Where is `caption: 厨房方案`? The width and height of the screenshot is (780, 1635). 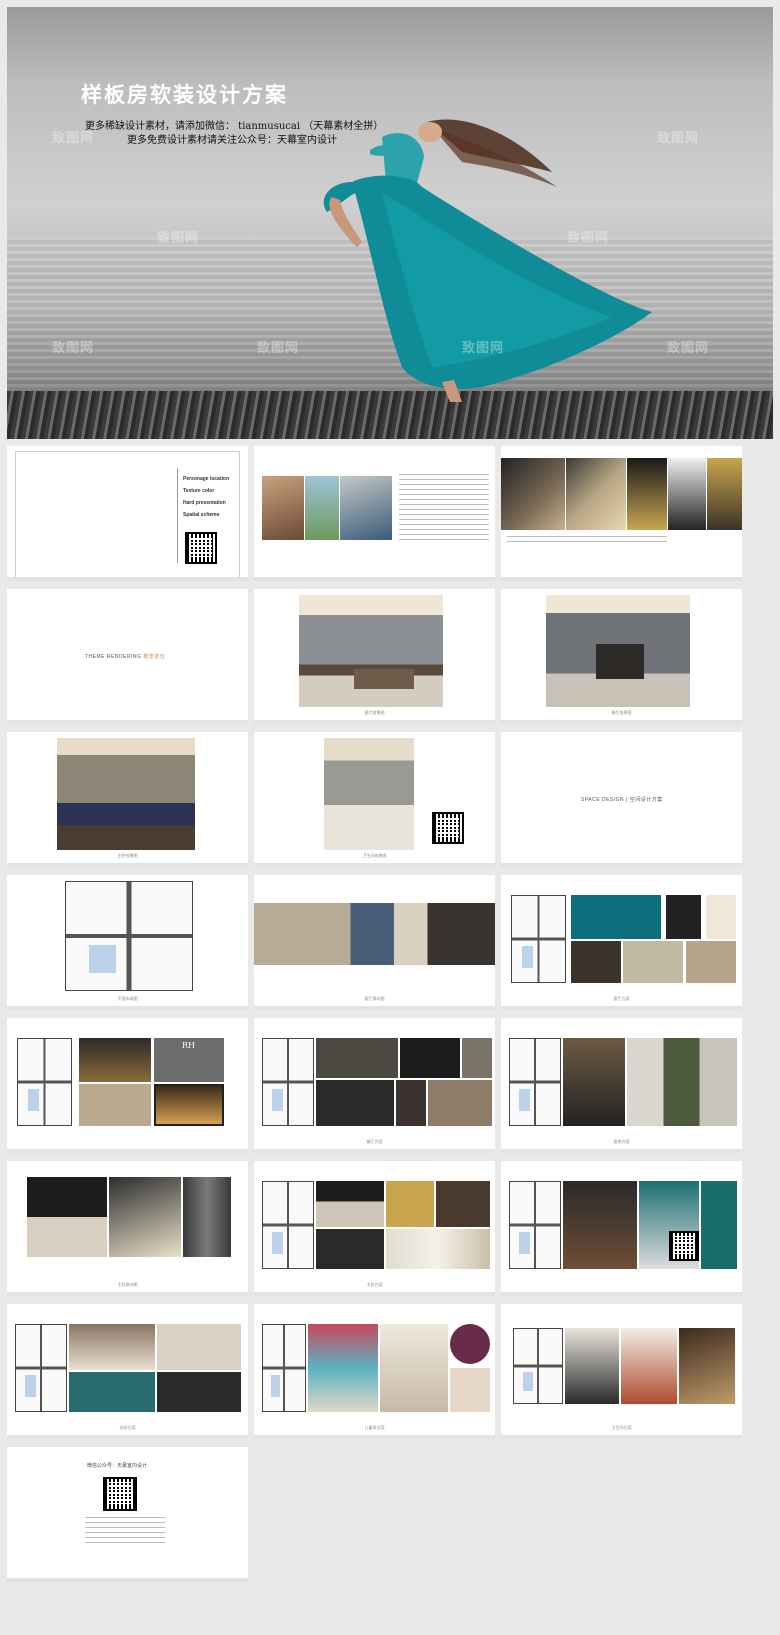 caption: 厨房方案 is located at coordinates (621, 1141).